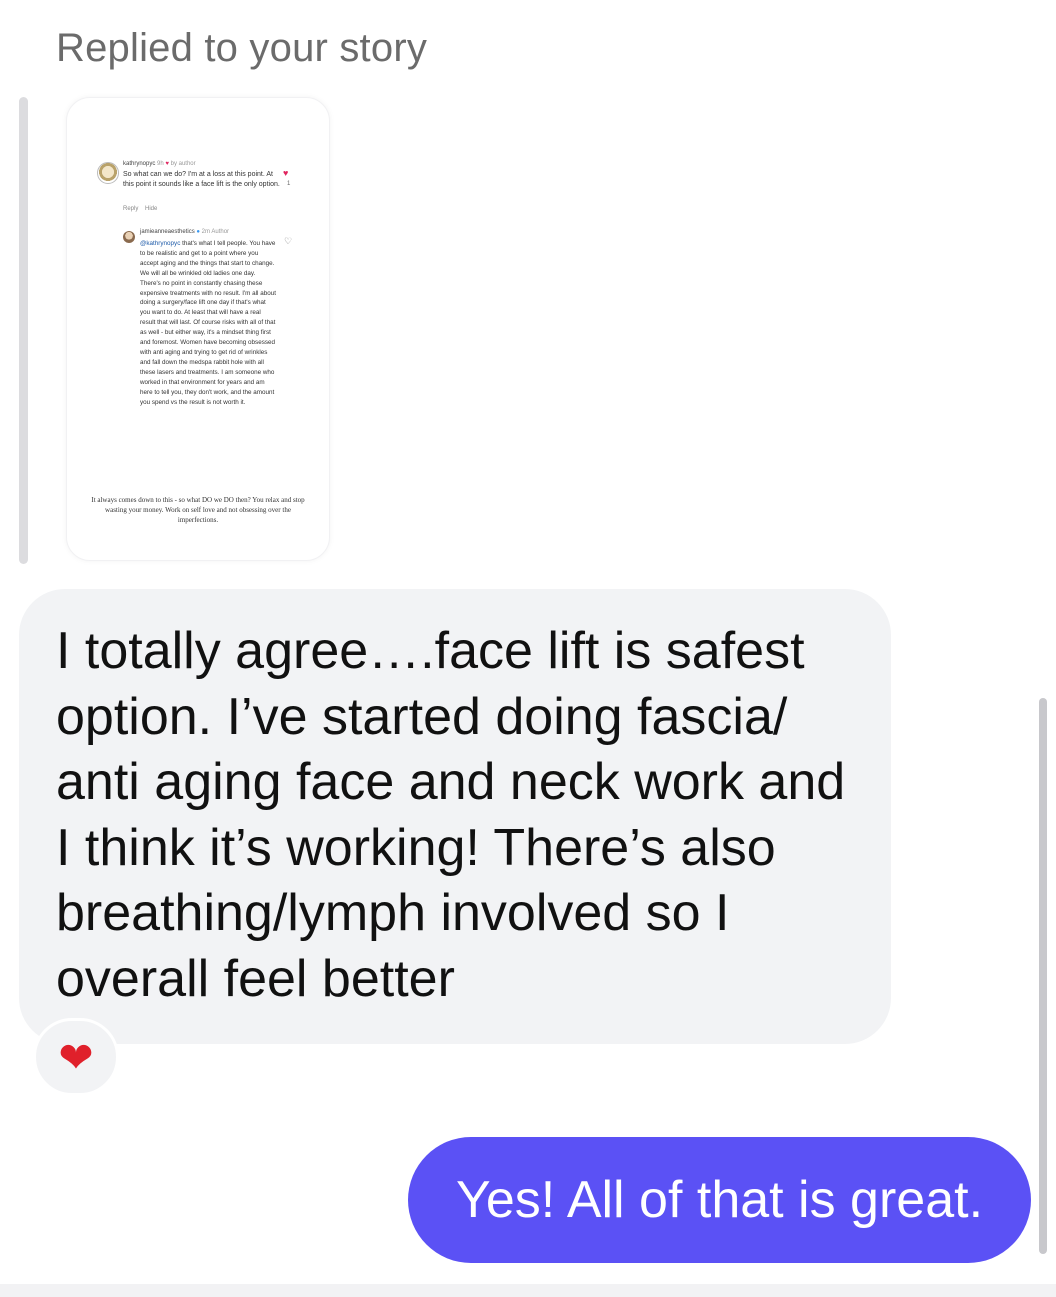 The height and width of the screenshot is (1297, 1056). What do you see at coordinates (167, 164) in the screenshot?
I see `tiny-heart-icon: ♥` at bounding box center [167, 164].